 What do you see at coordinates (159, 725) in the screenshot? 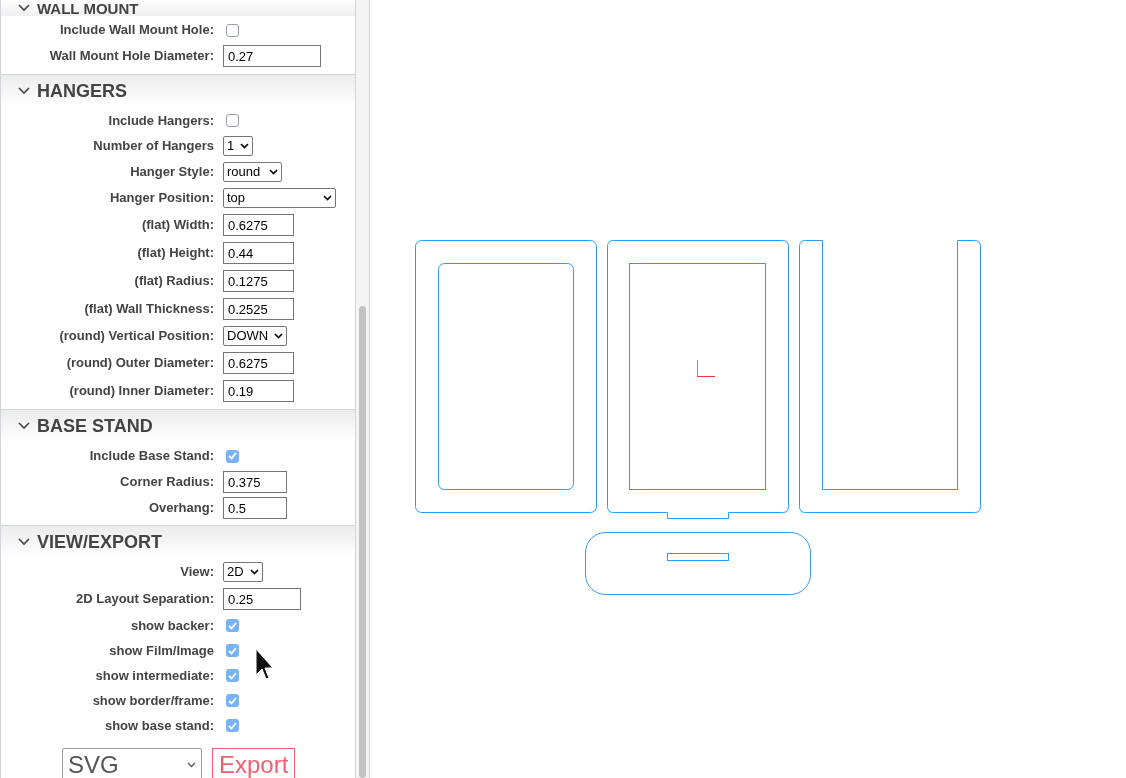
I see `field-label: show base stand:` at bounding box center [159, 725].